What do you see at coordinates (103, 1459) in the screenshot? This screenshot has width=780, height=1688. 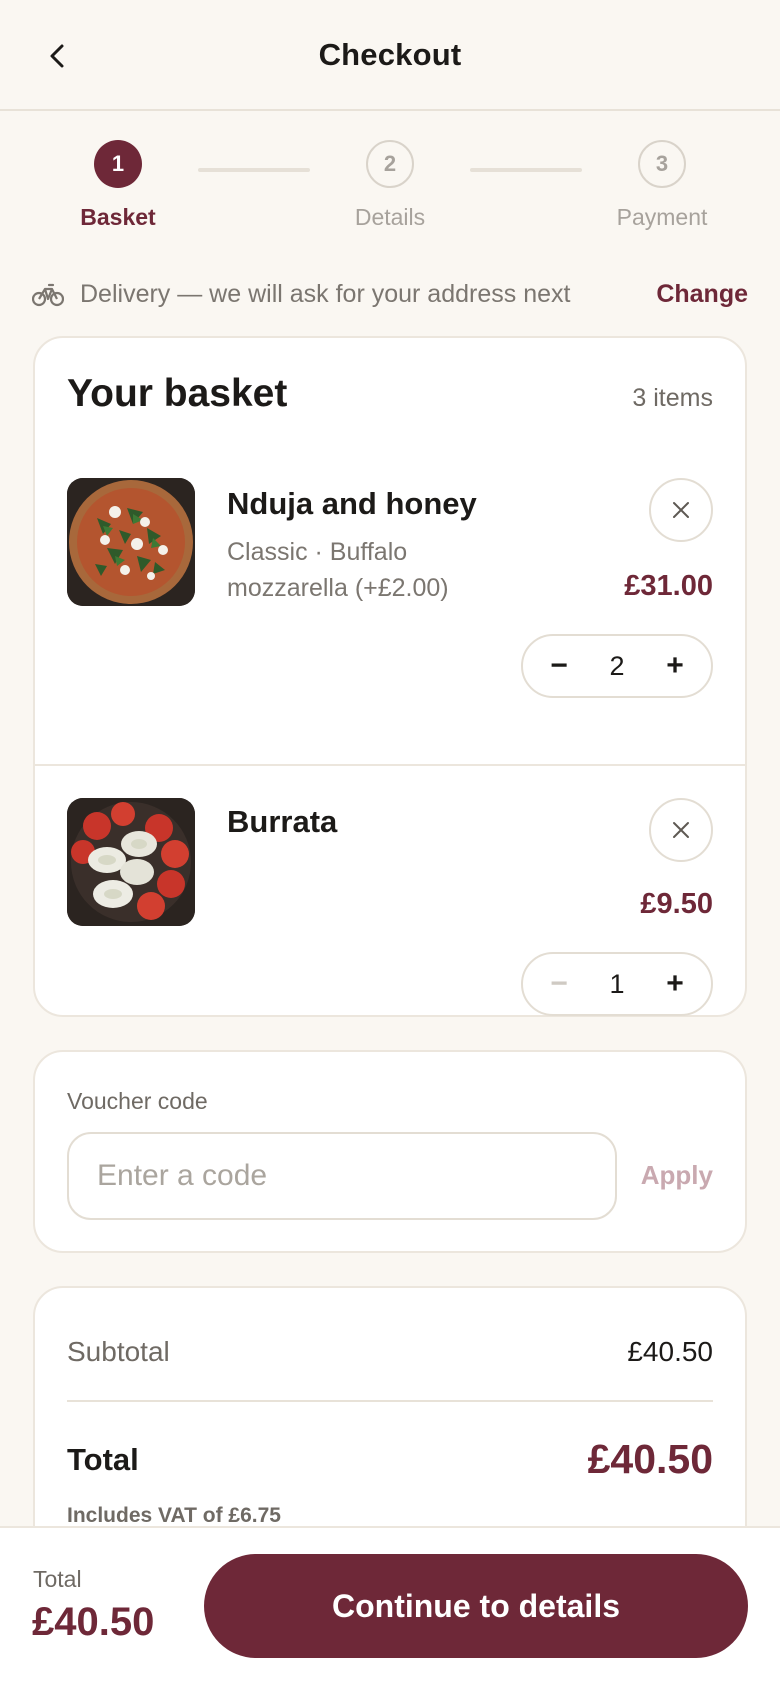 I see `total-label: Total` at bounding box center [103, 1459].